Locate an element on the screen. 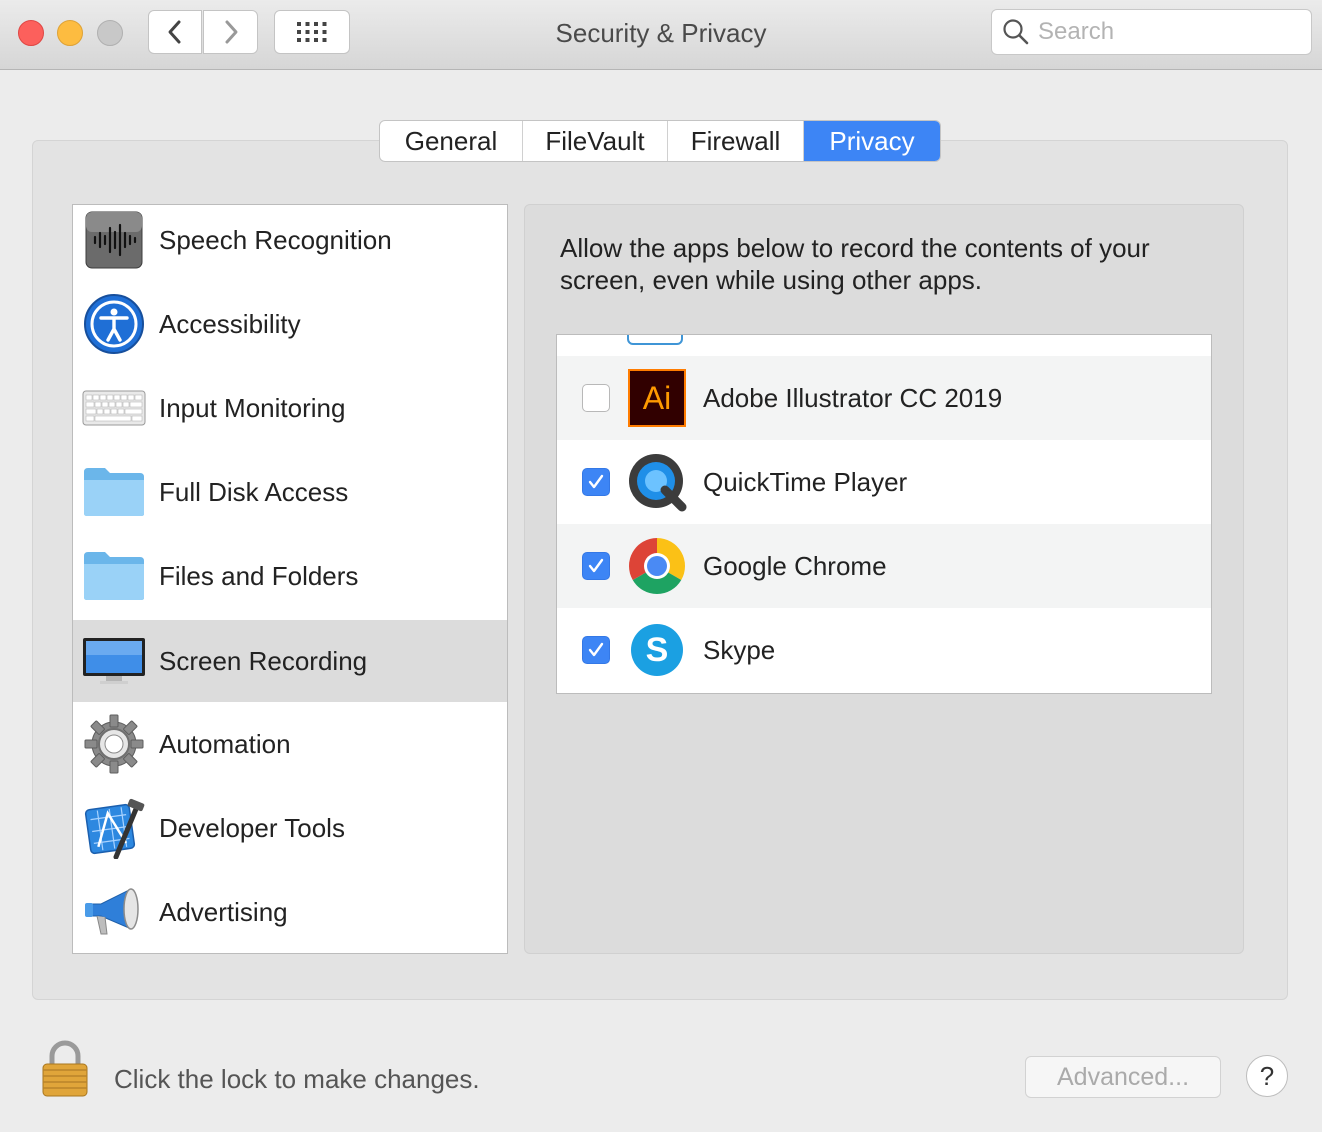 The image size is (1322, 1132). chrome-icon is located at coordinates (657, 566).